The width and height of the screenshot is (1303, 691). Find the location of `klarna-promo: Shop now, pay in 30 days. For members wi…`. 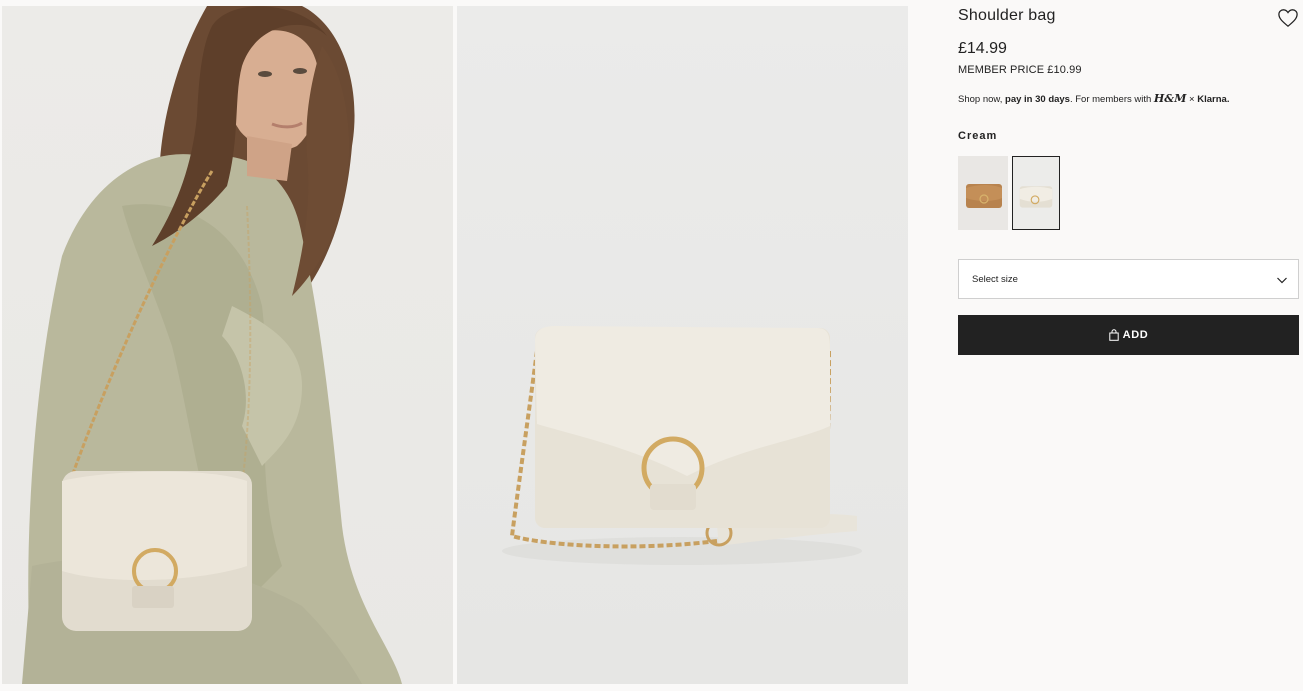

klarna-promo: Shop now, pay in 30 days. For members wi… is located at coordinates (1093, 98).